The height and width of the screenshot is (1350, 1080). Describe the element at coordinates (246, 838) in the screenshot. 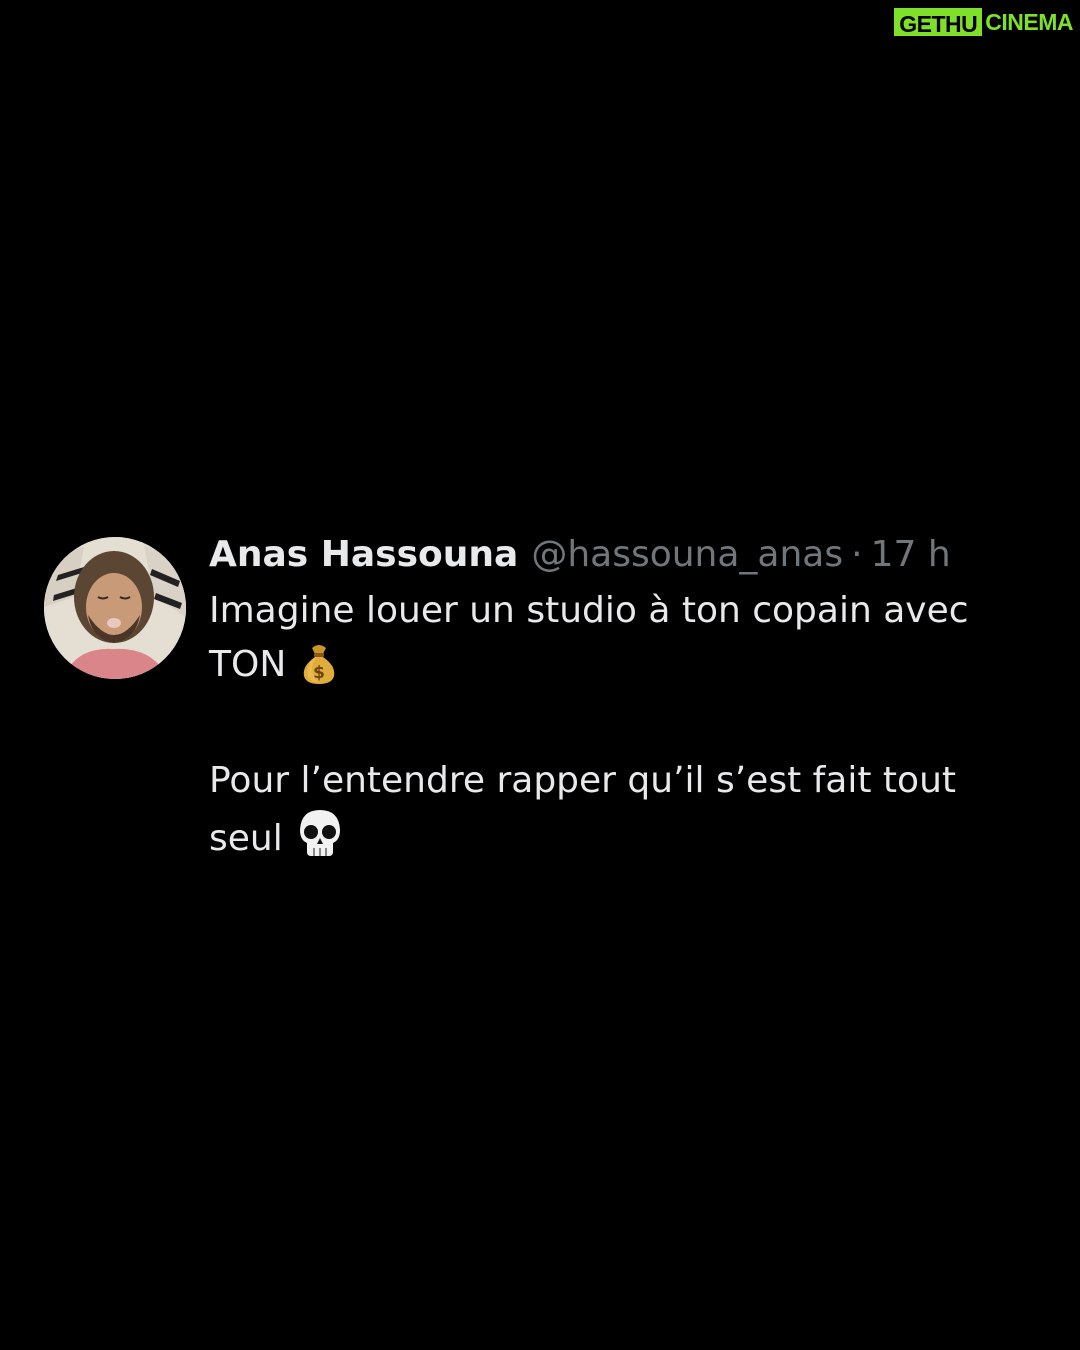

I see `tweet-text-line-5: seul` at that location.